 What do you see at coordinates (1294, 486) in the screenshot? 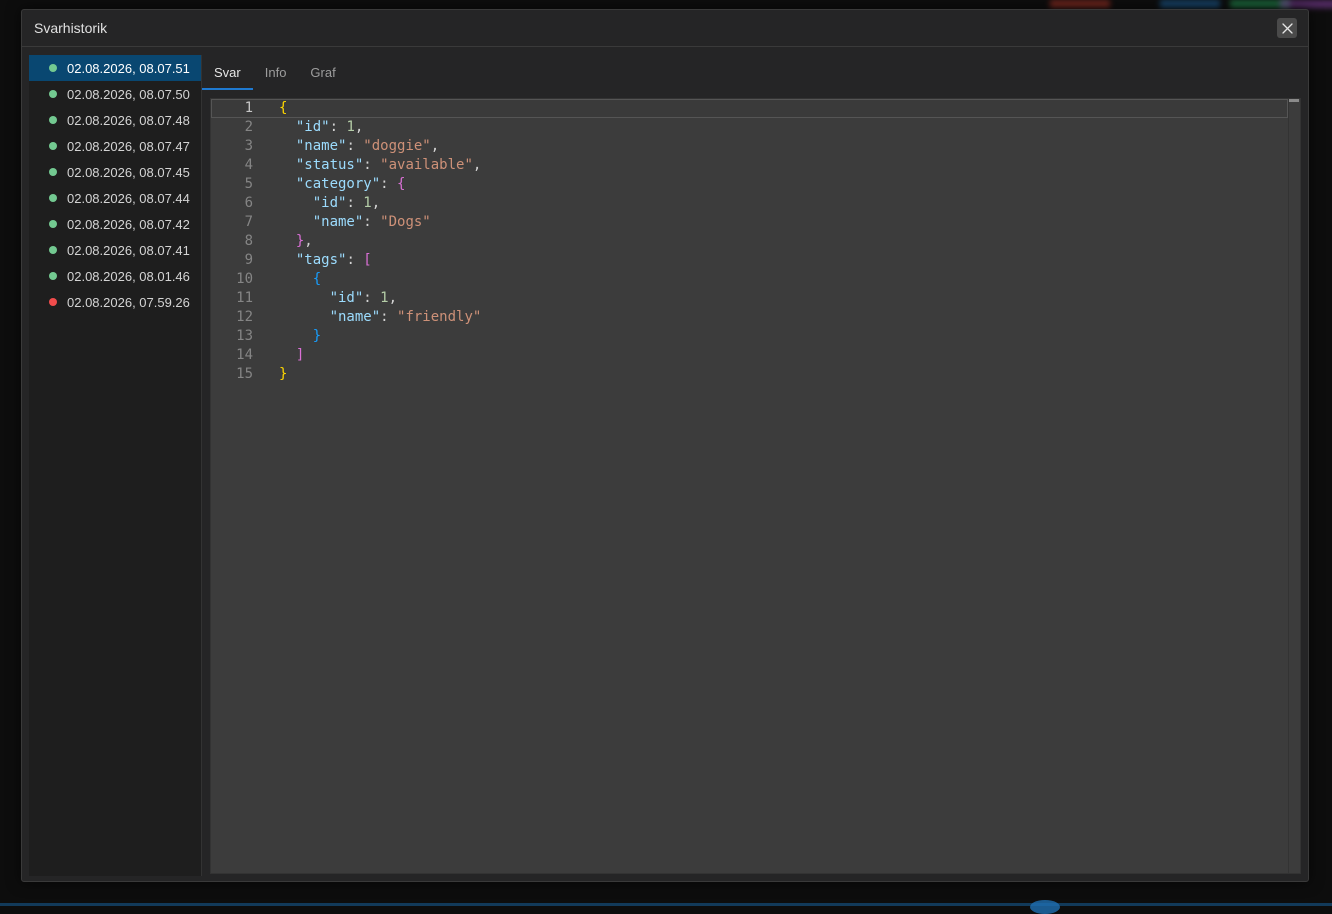
I see `vertical-scrollbar` at bounding box center [1294, 486].